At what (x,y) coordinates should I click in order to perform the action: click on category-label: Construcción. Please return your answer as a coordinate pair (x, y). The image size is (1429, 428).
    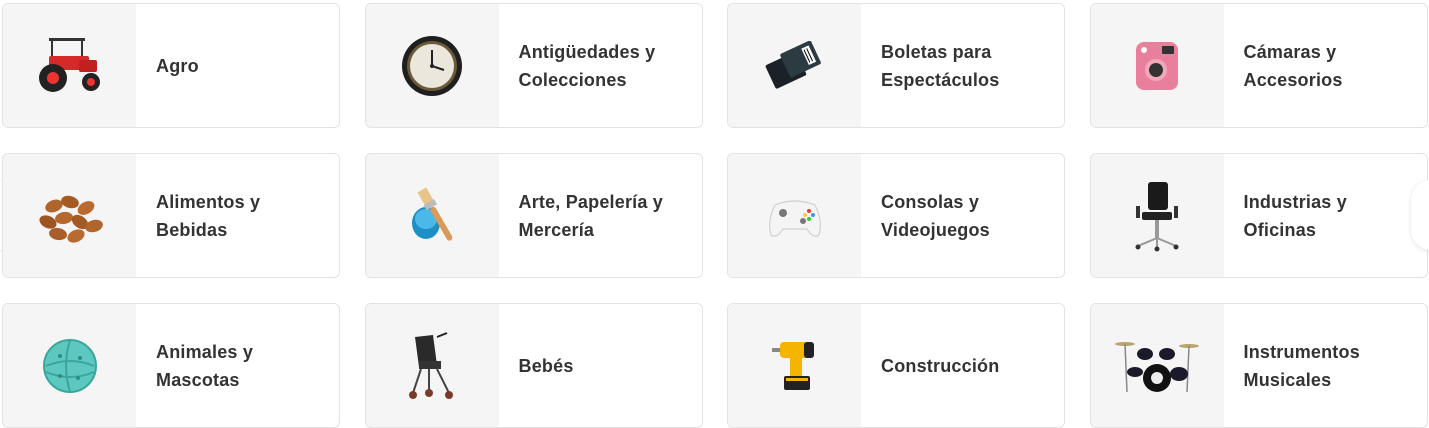
    Looking at the image, I should click on (940, 365).